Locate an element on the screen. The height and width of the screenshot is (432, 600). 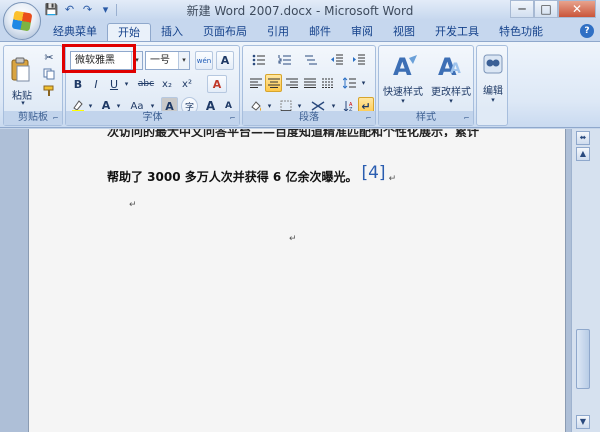
justify-icon is located at coordinates (309, 83).